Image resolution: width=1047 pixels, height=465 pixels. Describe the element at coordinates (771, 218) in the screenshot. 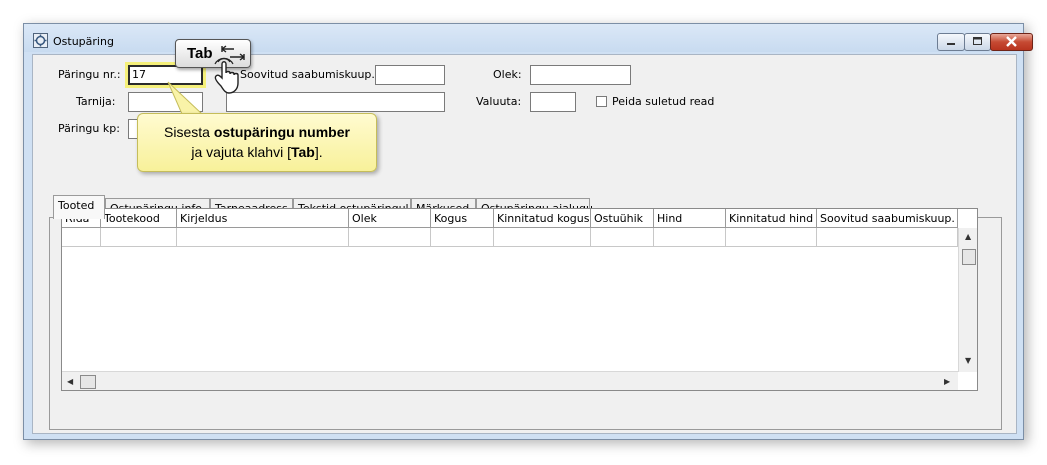

I see `column-header: Kinnitatud hind` at that location.